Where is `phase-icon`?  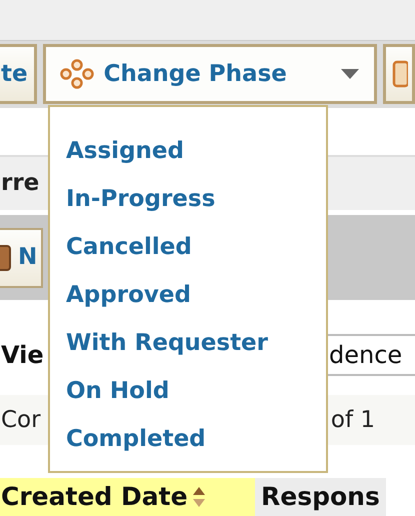 phase-icon is located at coordinates (77, 74).